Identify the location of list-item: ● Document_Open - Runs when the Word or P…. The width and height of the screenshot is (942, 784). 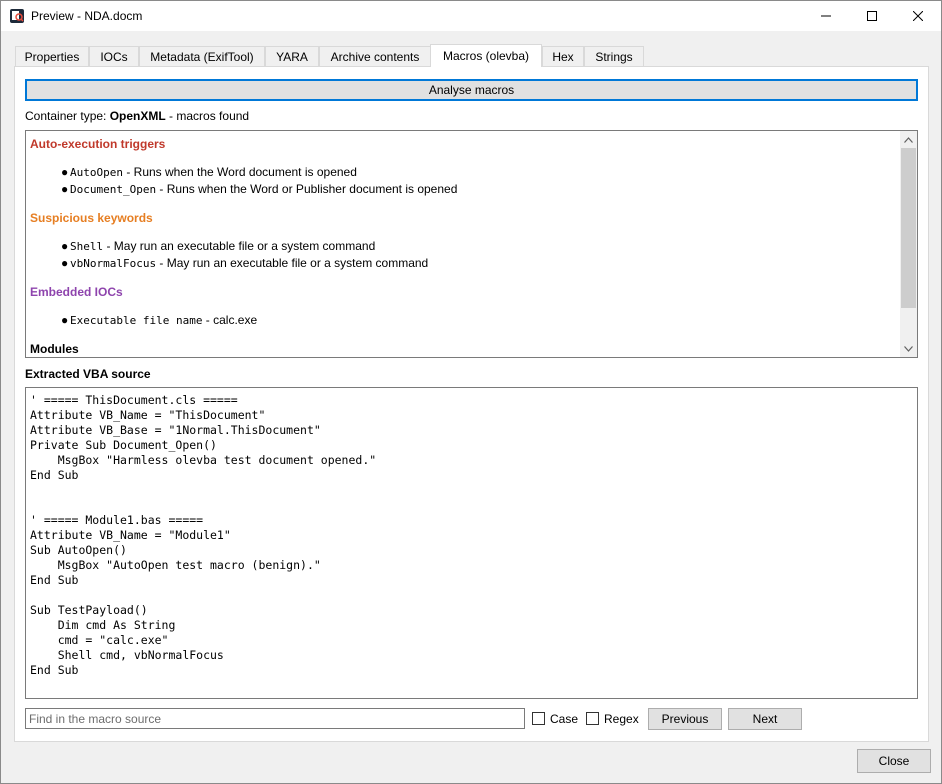
(259, 189).